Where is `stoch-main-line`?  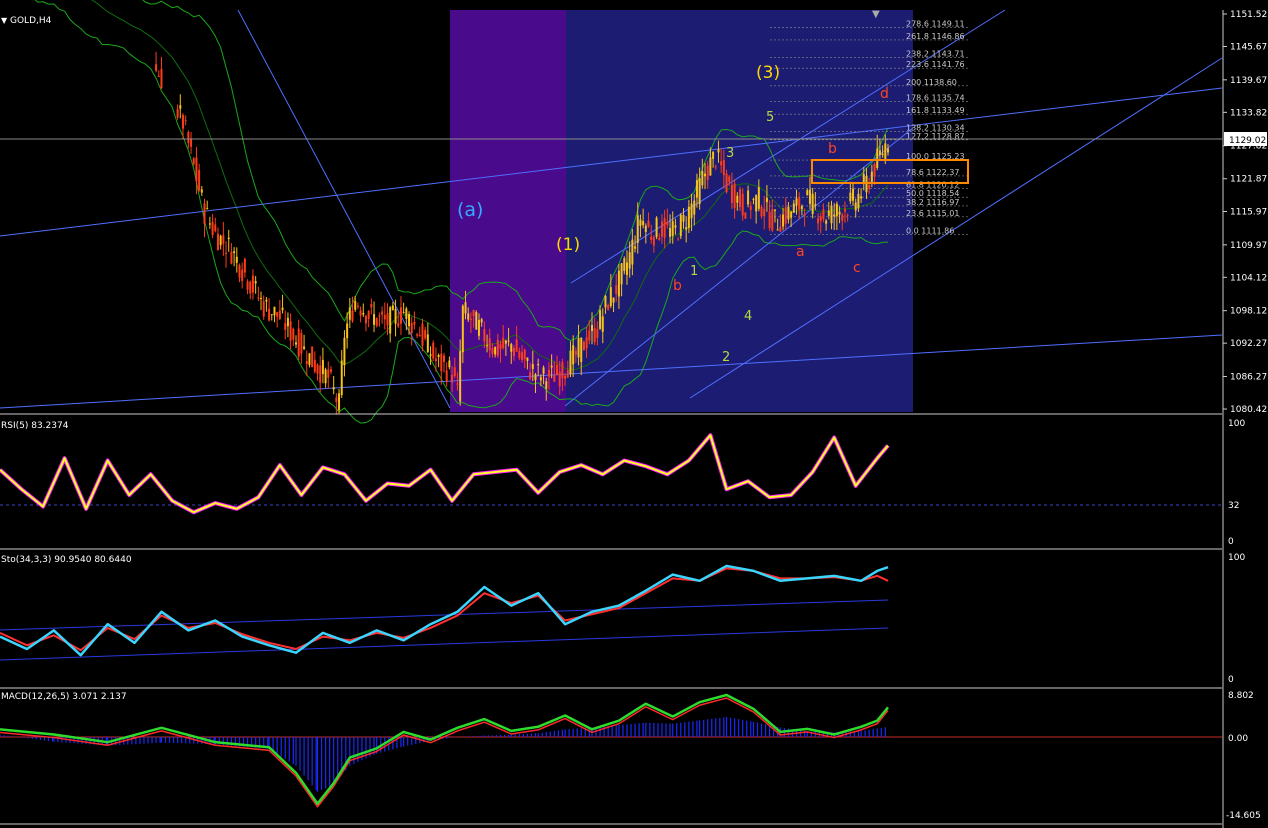 stoch-main-line is located at coordinates (444, 610).